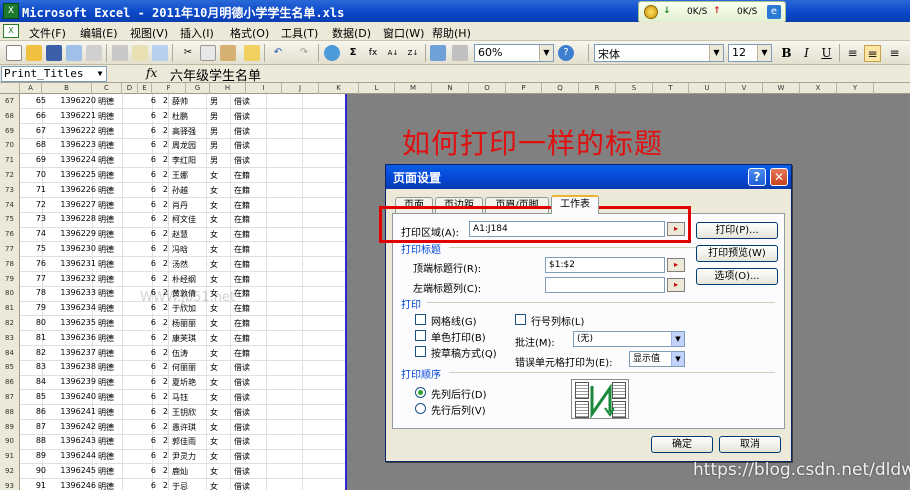  Describe the element at coordinates (72, 233) in the screenshot. I see `cell-b: 1396229` at that location.